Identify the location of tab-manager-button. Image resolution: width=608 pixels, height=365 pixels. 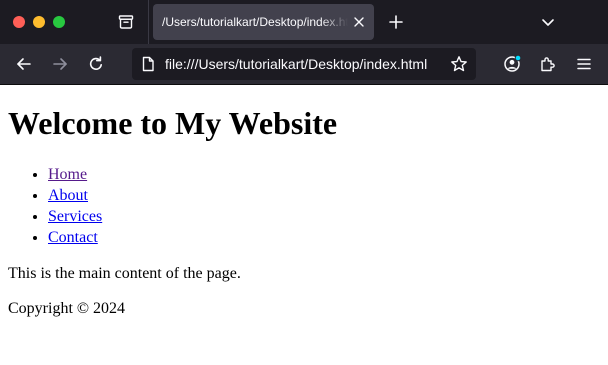
(126, 22).